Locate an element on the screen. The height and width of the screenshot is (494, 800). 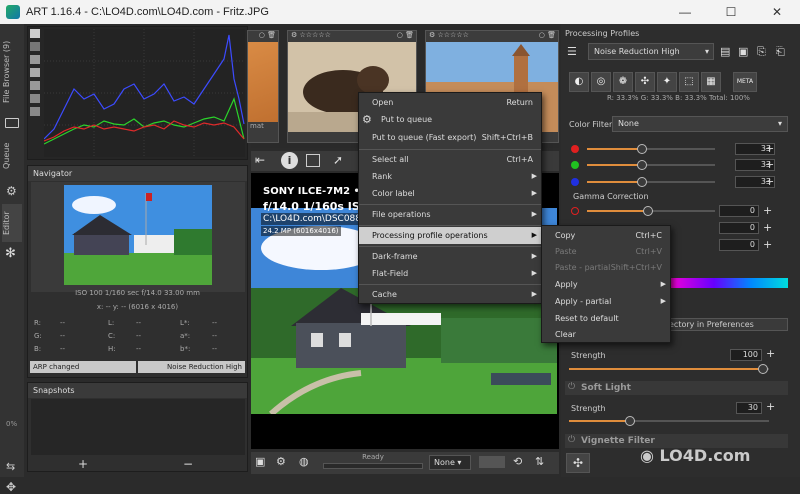
gear-icon: ⚙ is located at coordinates (11, 191).